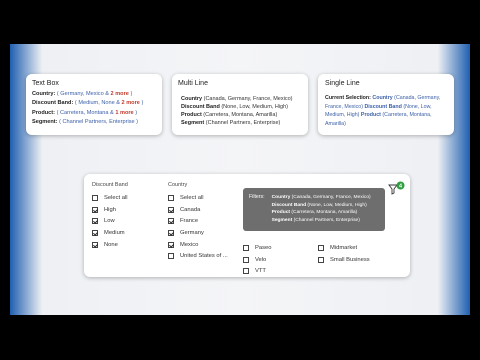  I want to click on slicer-option: Canada, so click(198, 210).